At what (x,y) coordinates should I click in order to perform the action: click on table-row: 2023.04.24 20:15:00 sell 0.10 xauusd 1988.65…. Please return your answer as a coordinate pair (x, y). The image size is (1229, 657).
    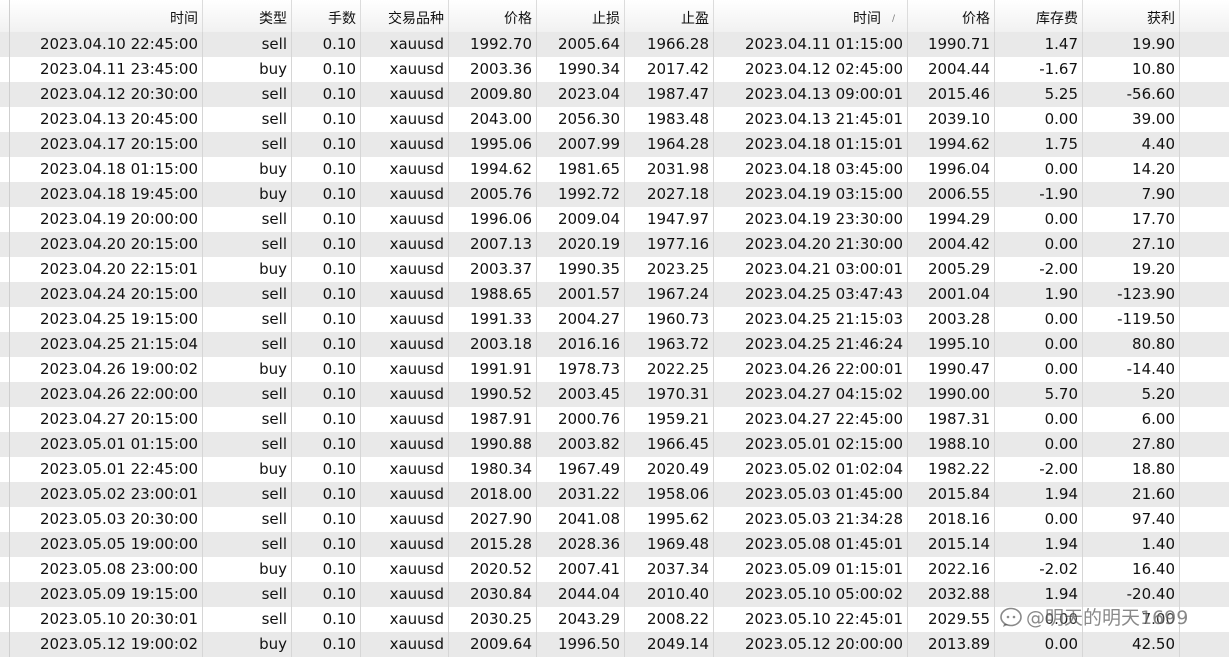
    Looking at the image, I should click on (614, 294).